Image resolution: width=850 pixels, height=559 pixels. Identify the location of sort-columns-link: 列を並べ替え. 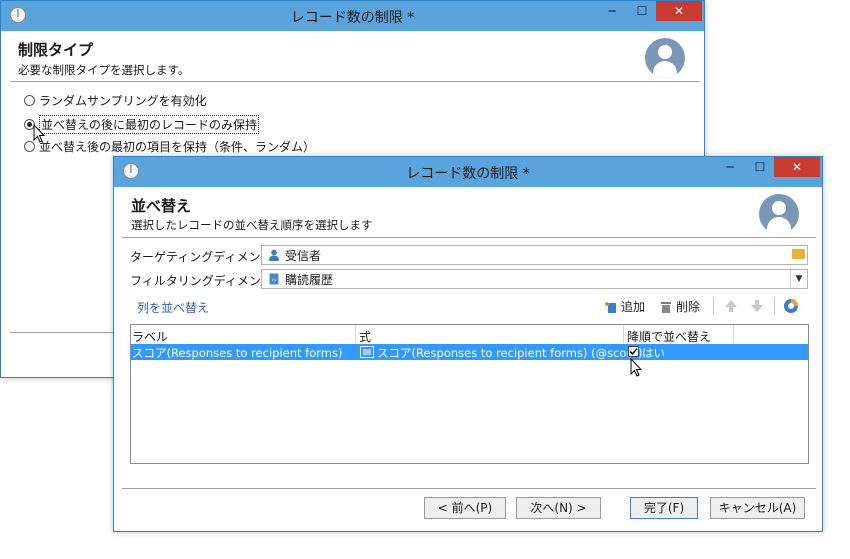
(173, 307).